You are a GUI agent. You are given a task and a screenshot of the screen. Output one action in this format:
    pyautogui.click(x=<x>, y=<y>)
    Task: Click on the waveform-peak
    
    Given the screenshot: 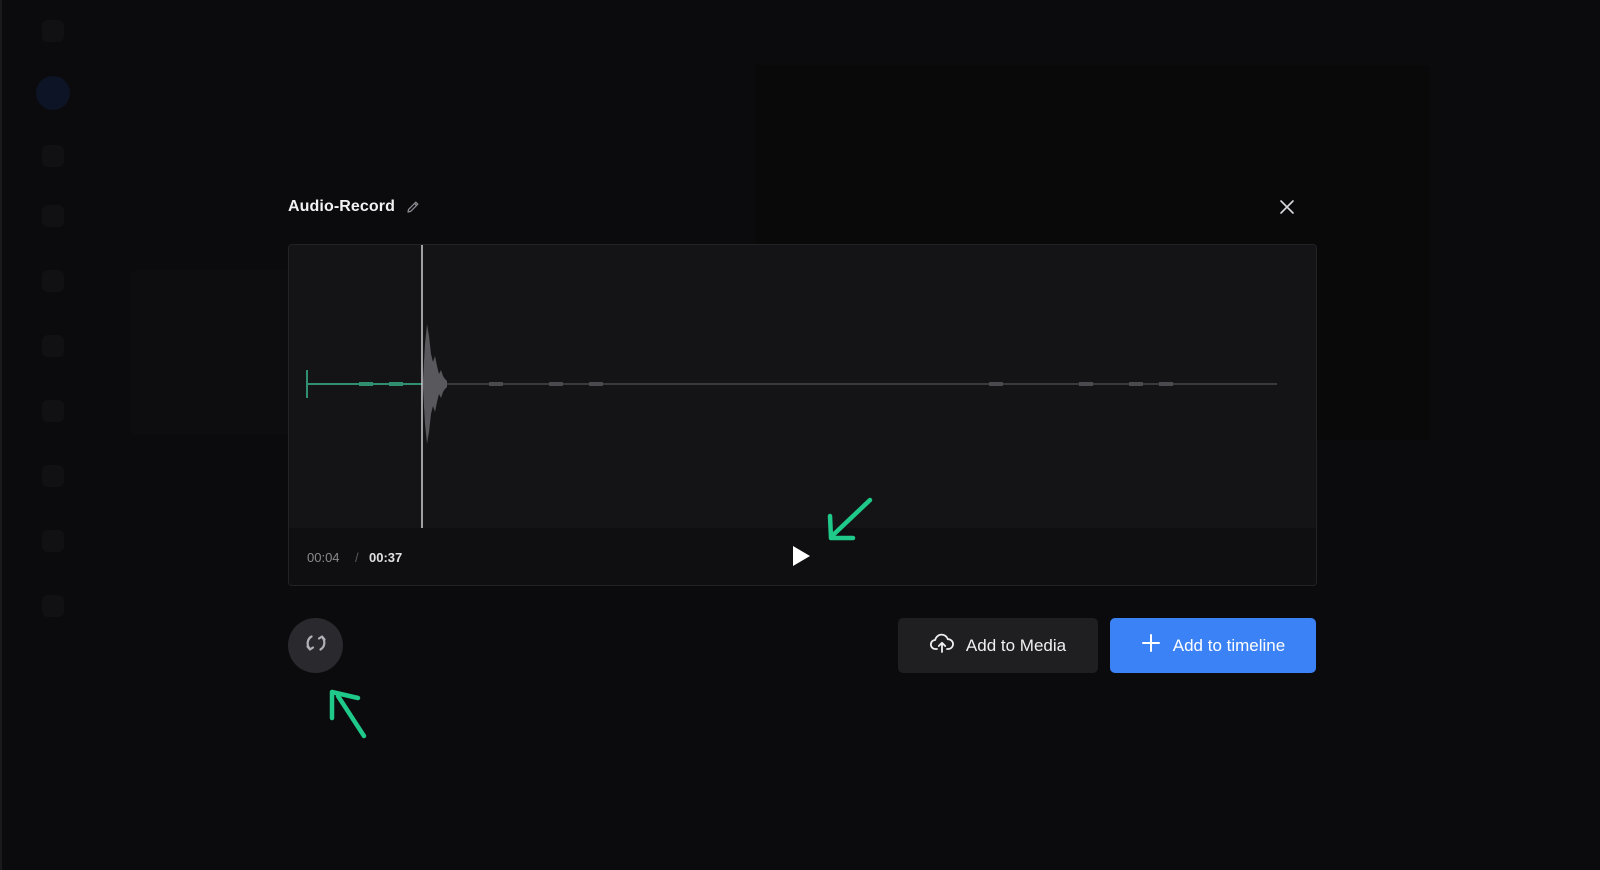 What is the action you would take?
    pyautogui.click(x=435, y=384)
    